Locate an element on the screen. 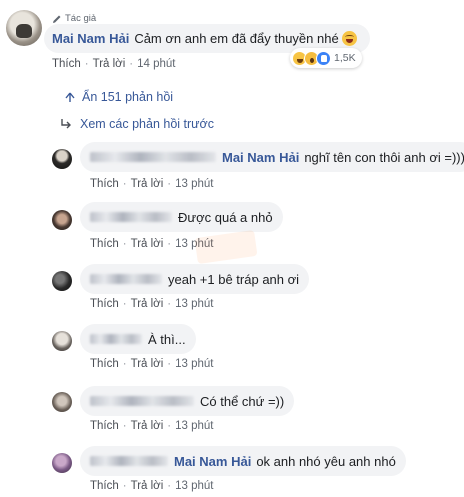  watermark is located at coordinates (226, 247).